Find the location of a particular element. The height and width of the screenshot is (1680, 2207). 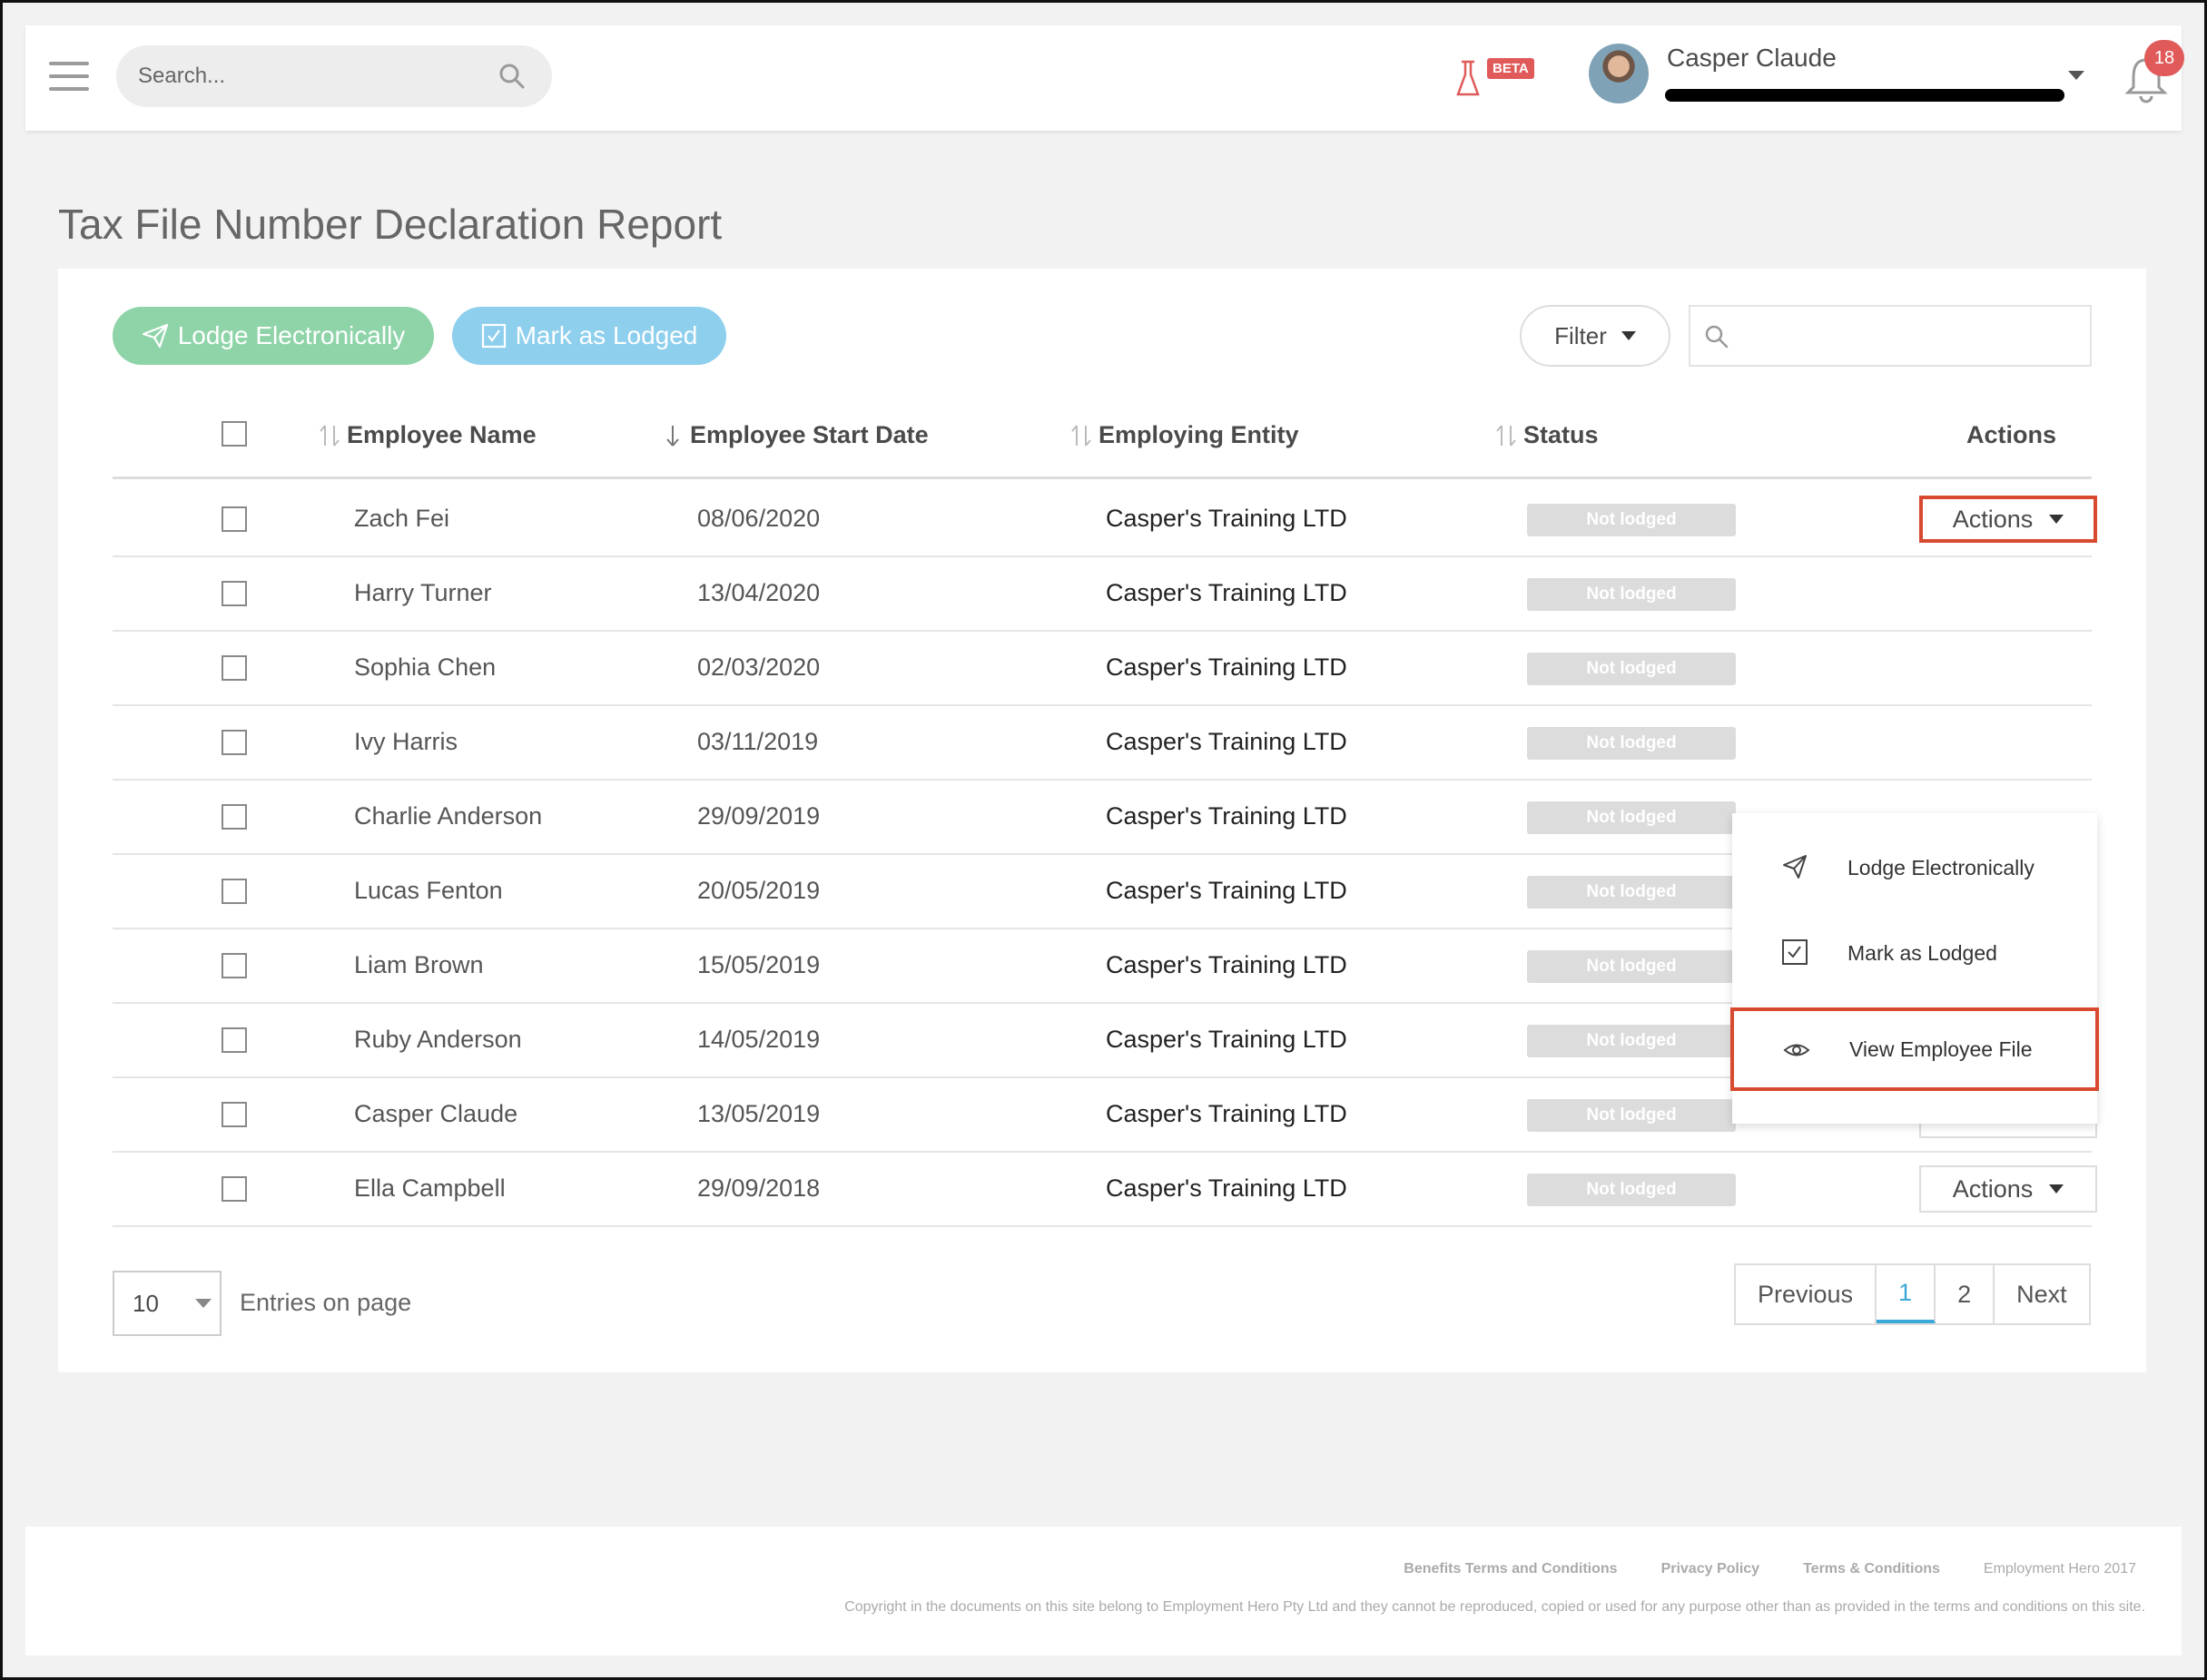

column-header-employing-entity: Employing Entity is located at coordinates (1184, 435).